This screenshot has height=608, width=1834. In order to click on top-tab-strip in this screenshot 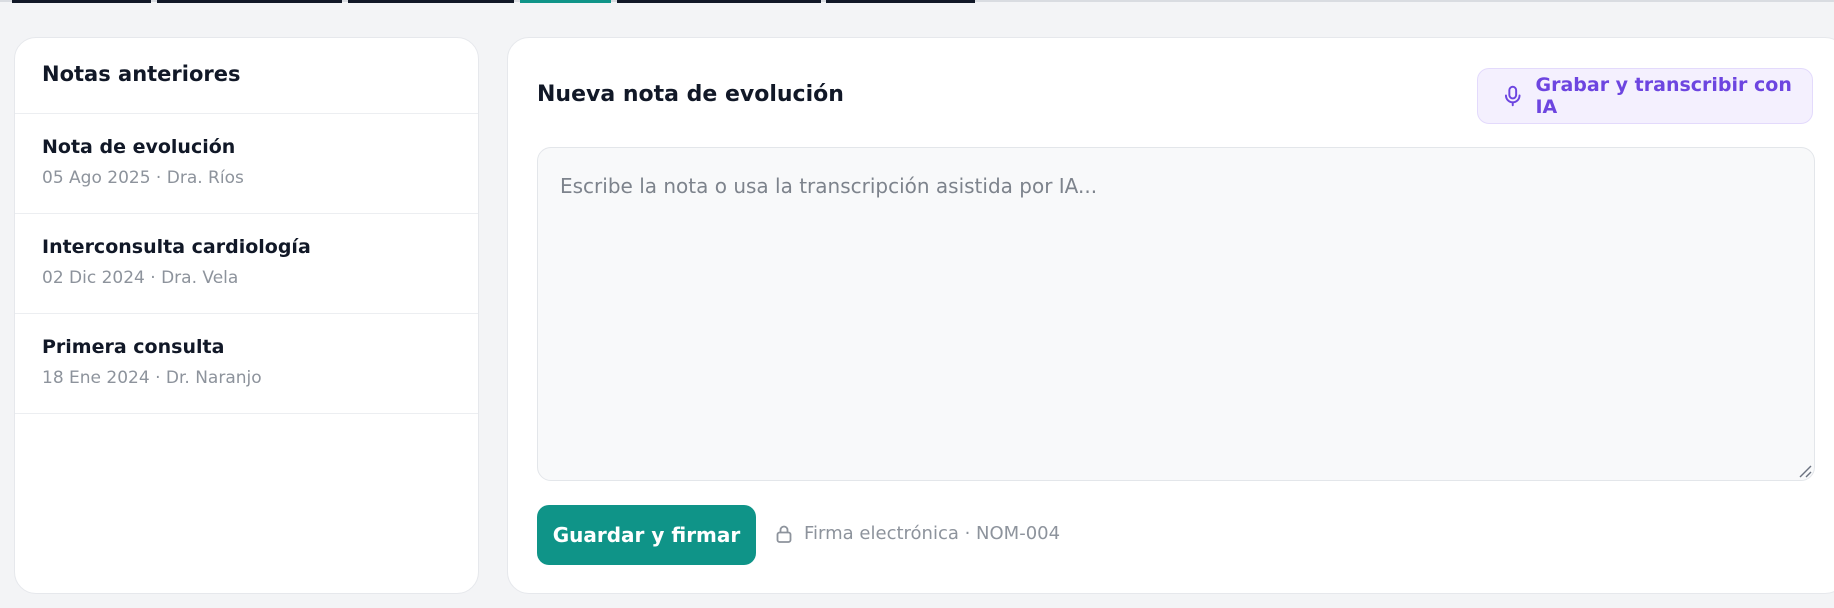, I will do `click(917, 1)`.